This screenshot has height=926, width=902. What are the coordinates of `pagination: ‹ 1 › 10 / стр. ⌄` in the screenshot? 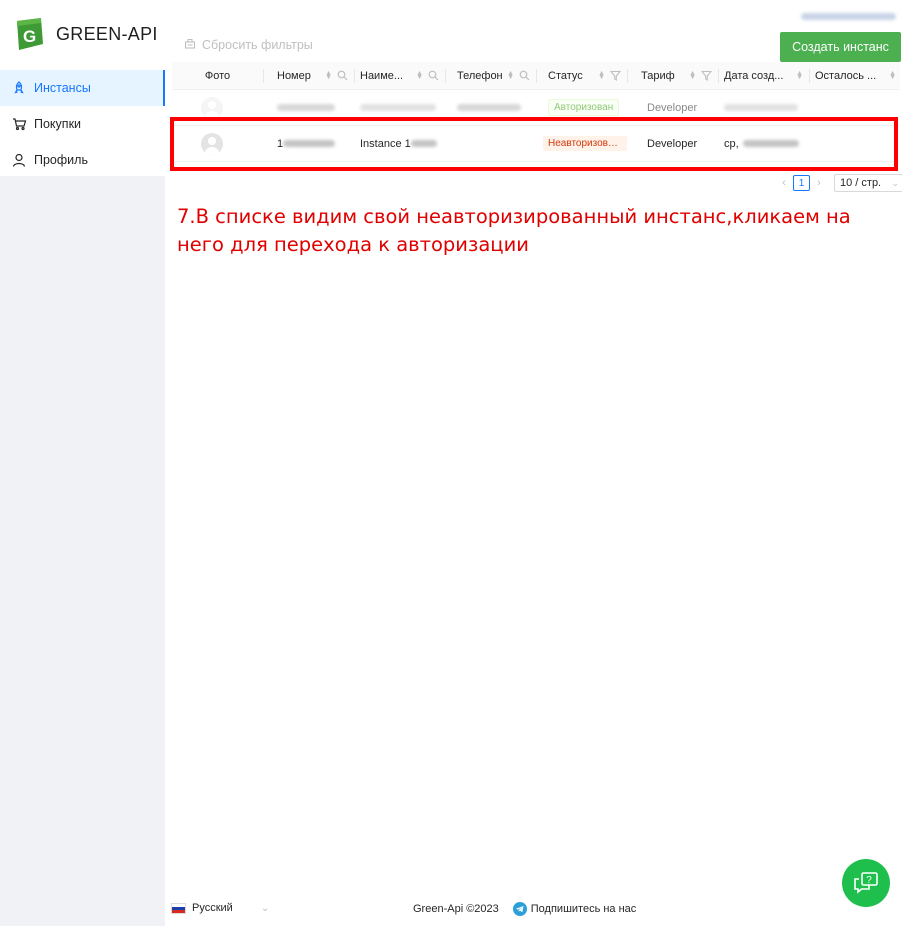 It's located at (839, 183).